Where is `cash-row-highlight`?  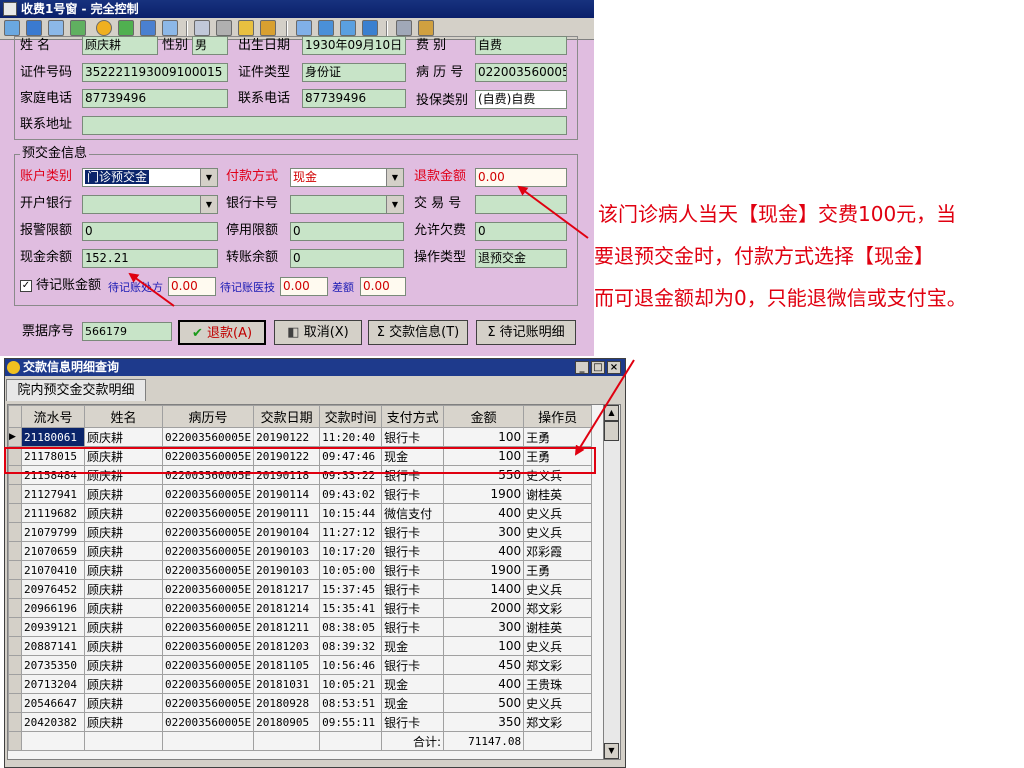 cash-row-highlight is located at coordinates (300, 460).